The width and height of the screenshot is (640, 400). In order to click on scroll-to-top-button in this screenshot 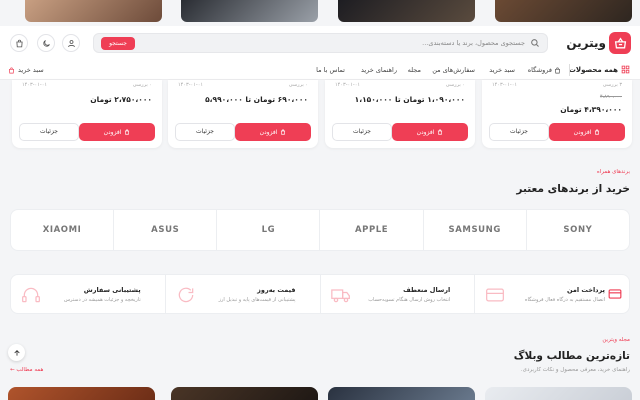, I will do `click(16, 352)`.